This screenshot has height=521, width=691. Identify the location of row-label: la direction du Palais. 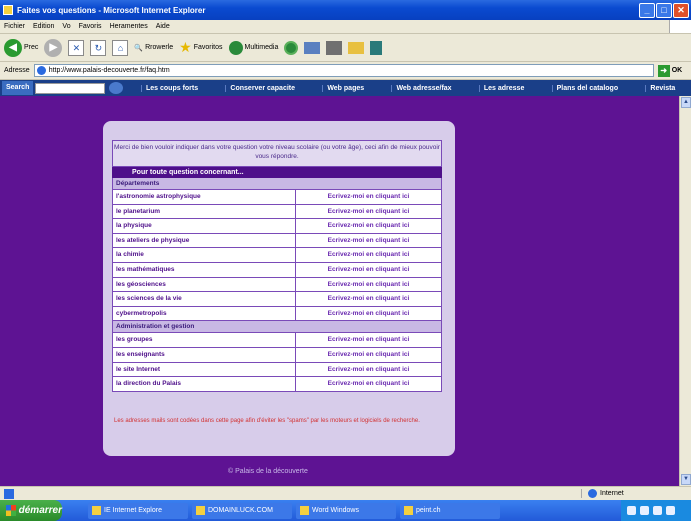
(204, 384).